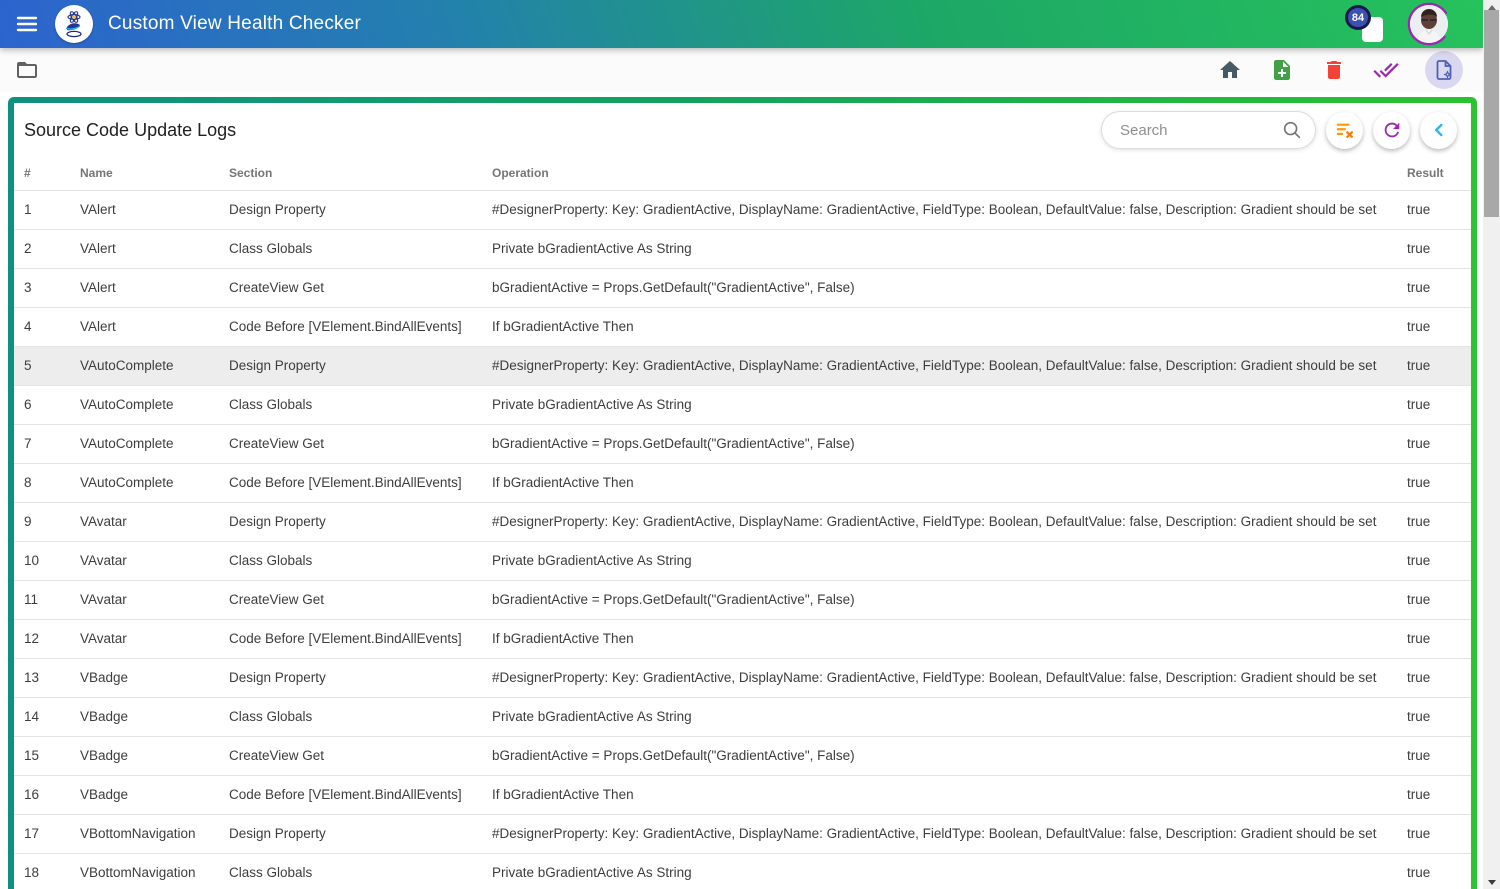 The image size is (1500, 889). I want to click on toolbar-right, so click(1343, 70).